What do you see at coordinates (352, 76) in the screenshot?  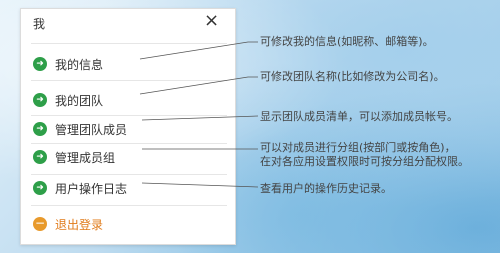 I see `annotation-my-team: 可修改团队名称(比如修改为公司名)。` at bounding box center [352, 76].